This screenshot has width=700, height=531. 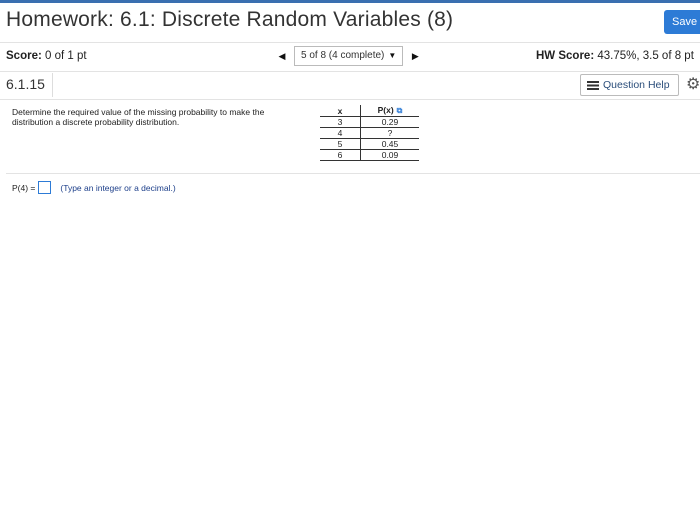 I want to click on table-cell-x: 6, so click(x=340, y=155).